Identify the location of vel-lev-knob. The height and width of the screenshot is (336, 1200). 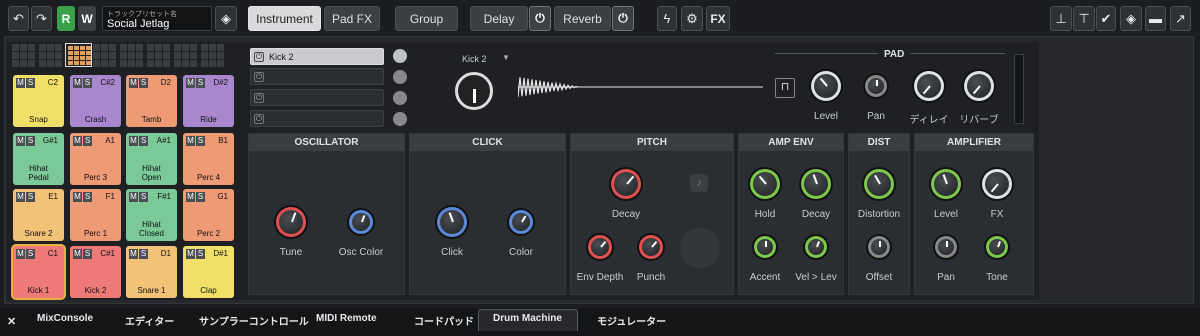
(816, 247).